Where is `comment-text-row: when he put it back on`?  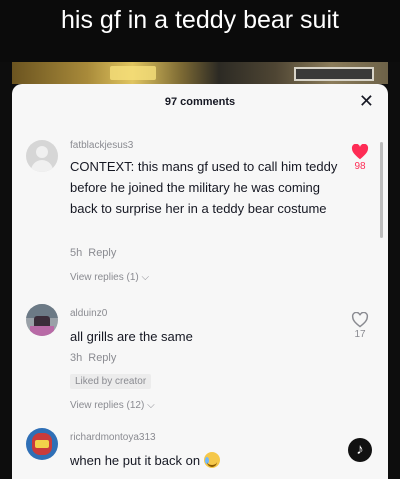 comment-text-row: when he put it back on is located at coordinates (205, 460).